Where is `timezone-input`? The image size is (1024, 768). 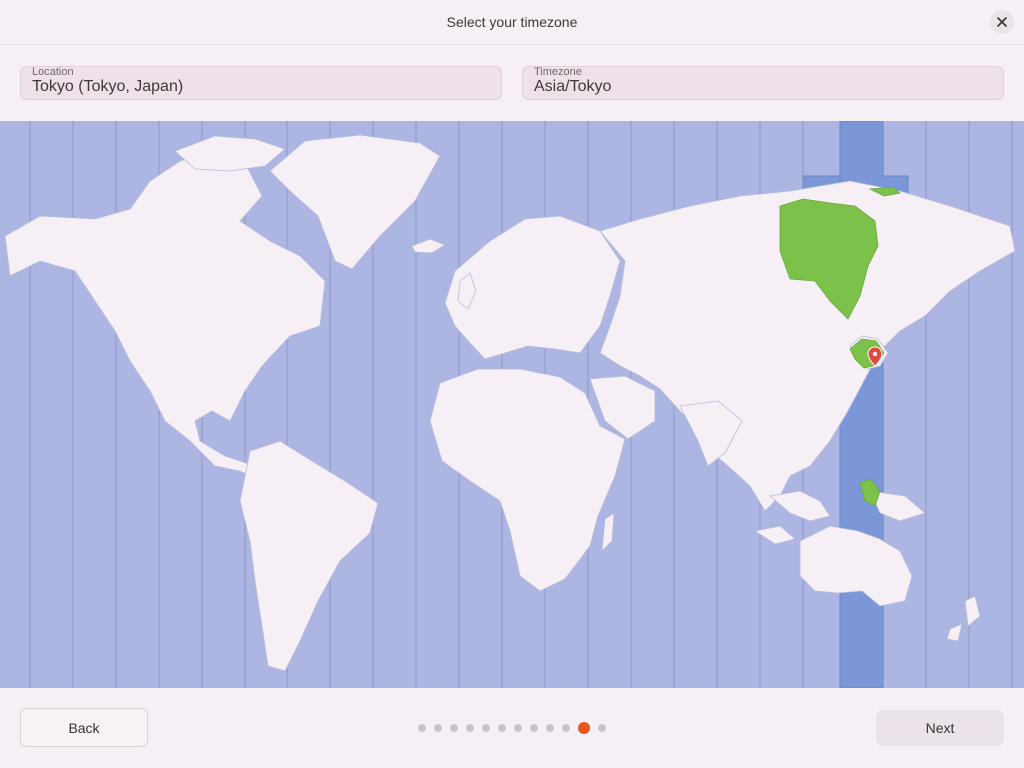 timezone-input is located at coordinates (759, 87).